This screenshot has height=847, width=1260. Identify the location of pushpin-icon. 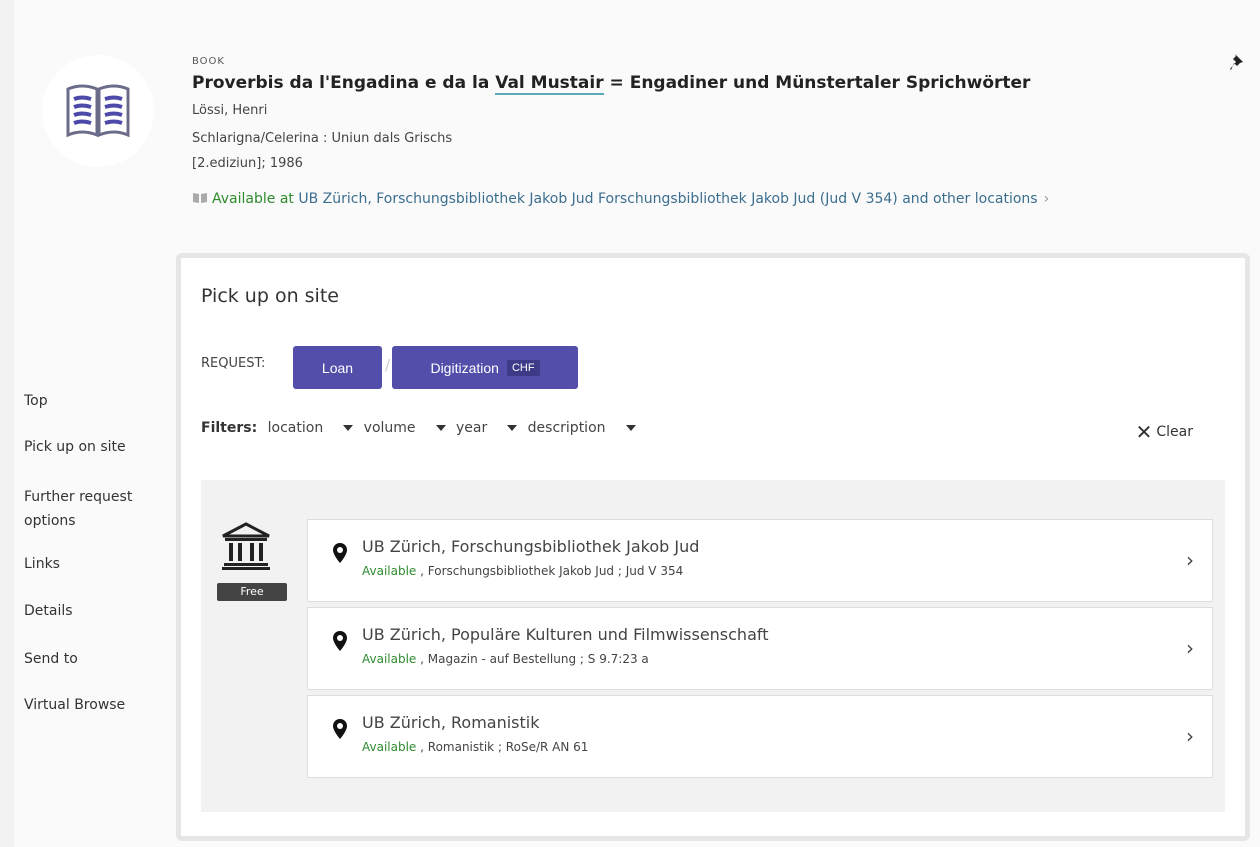
(1238, 62).